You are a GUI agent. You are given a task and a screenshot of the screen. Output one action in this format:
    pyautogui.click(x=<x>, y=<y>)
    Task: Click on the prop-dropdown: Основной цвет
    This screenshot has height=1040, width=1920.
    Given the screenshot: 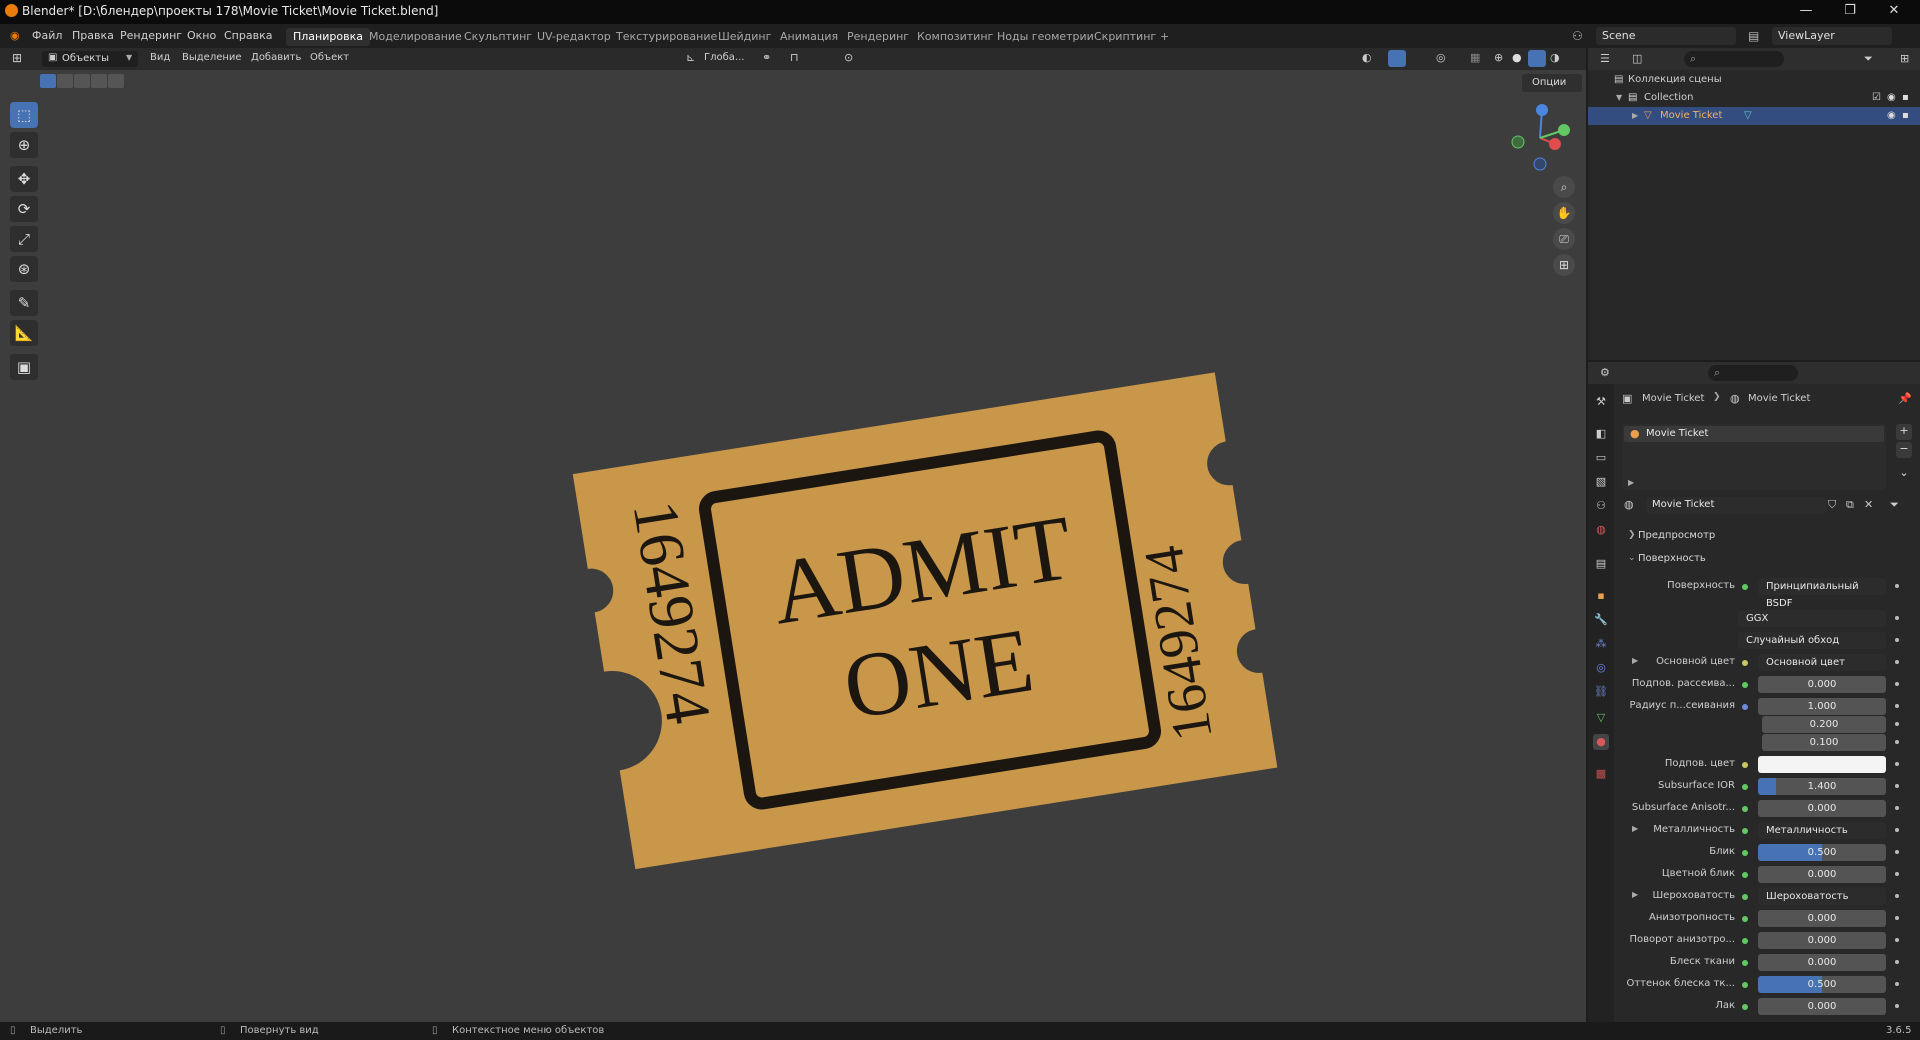 What is the action you would take?
    pyautogui.click(x=1822, y=662)
    